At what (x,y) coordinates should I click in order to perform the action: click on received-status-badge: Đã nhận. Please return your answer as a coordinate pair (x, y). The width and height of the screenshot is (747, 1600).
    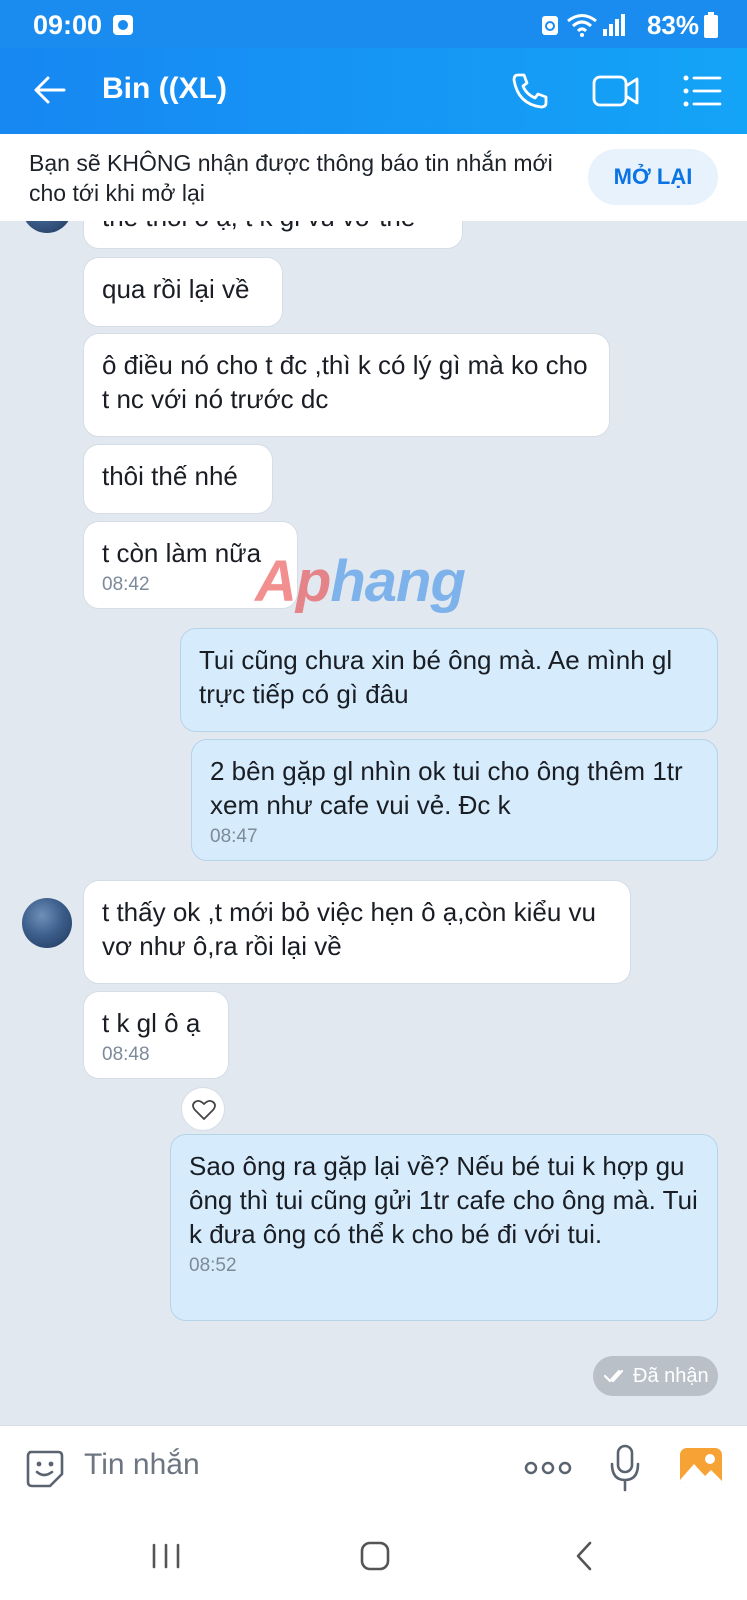
    Looking at the image, I should click on (655, 1376).